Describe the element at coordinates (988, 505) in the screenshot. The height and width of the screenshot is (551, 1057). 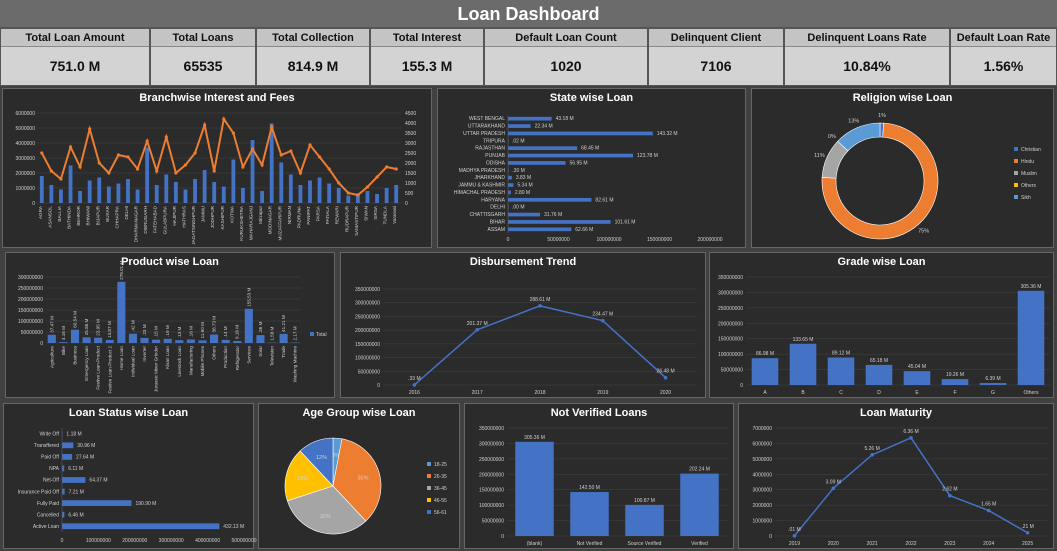
I see `data-label: 1.65 M` at that location.